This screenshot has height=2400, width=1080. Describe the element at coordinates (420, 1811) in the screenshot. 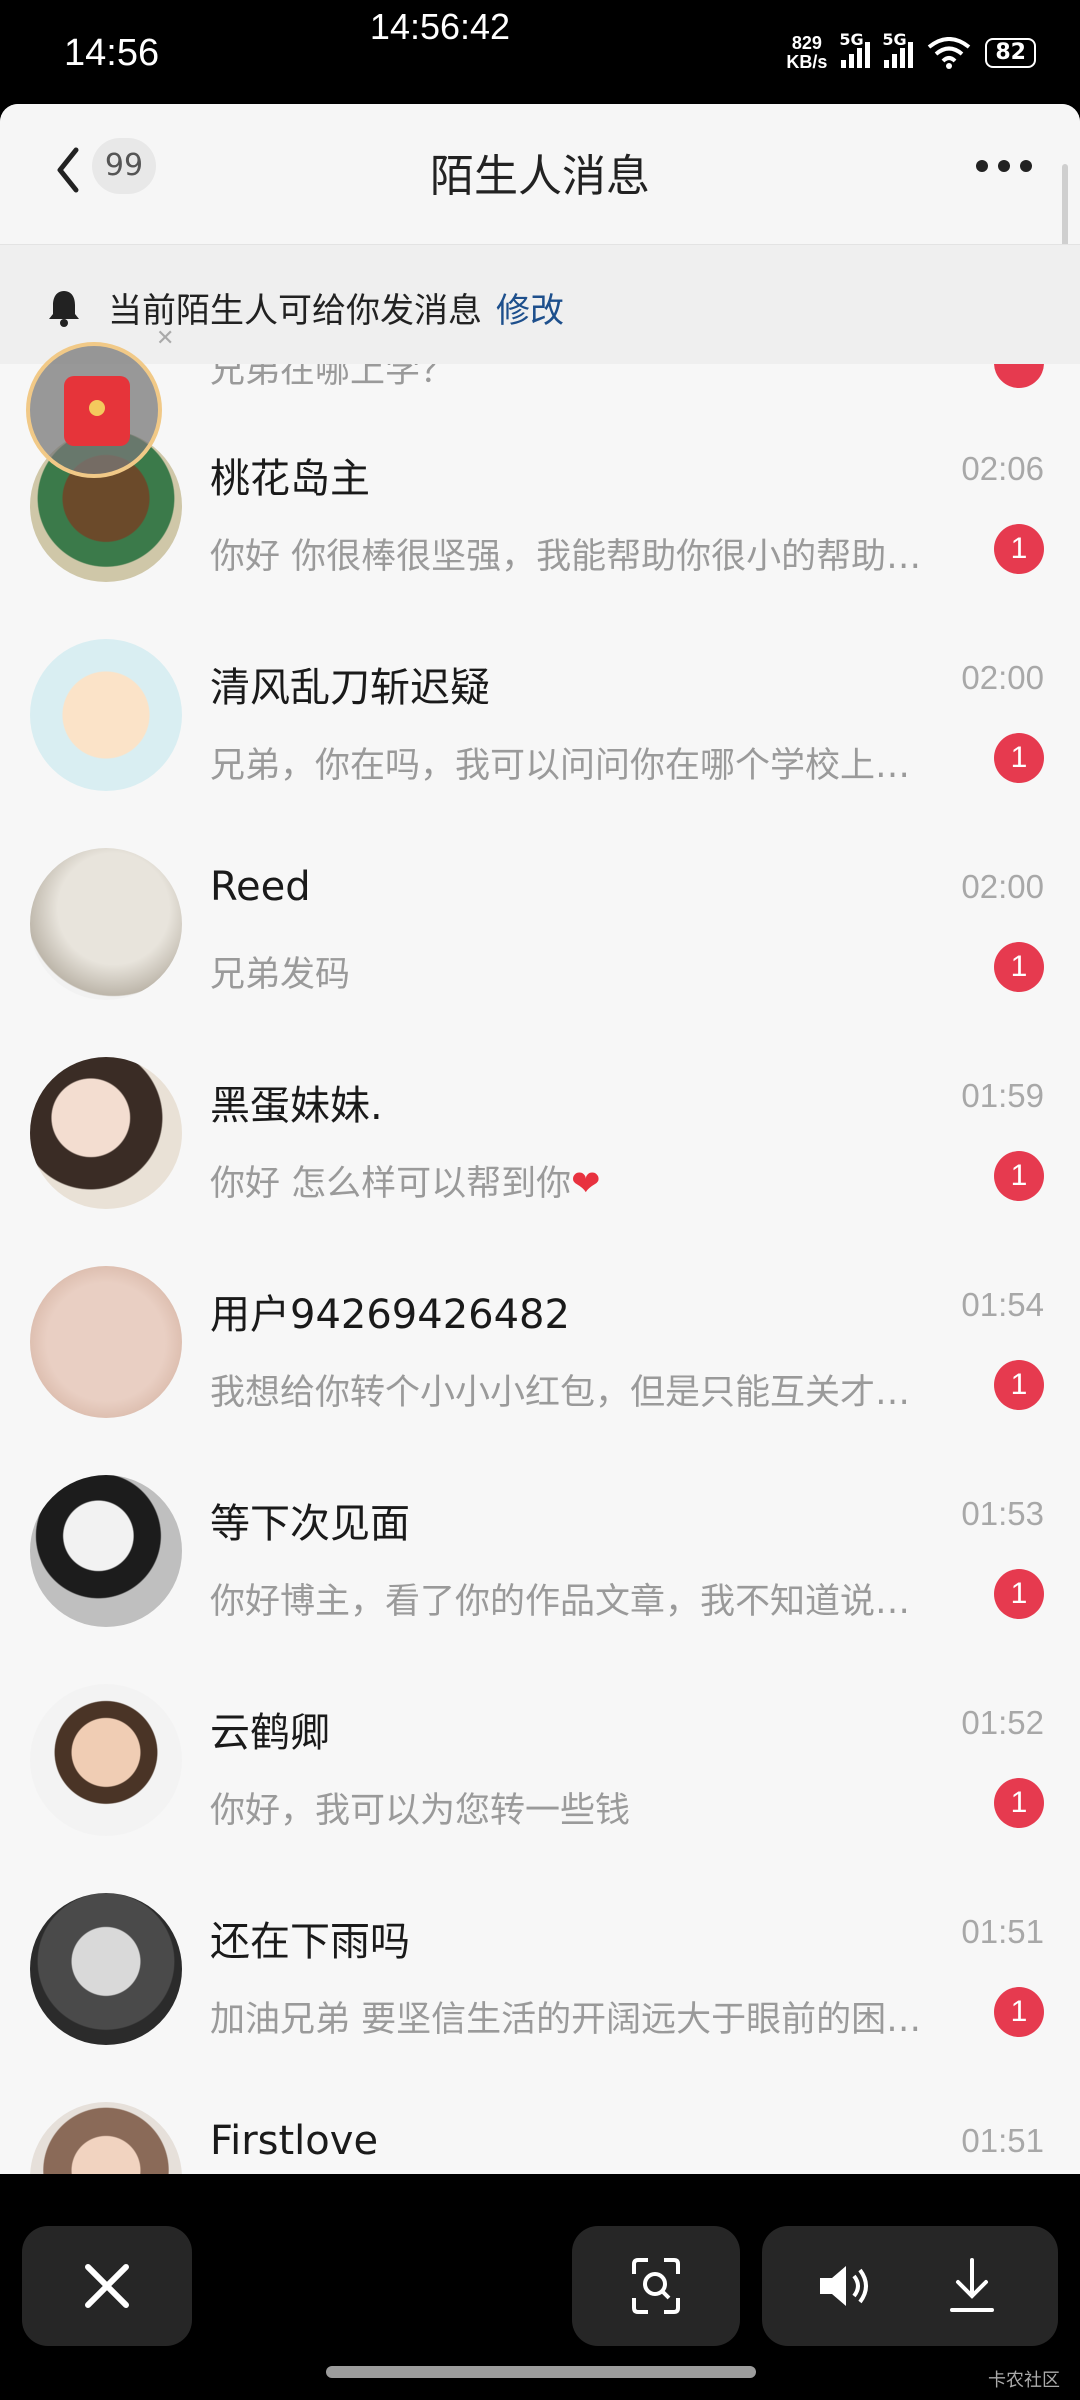

I see `message-preview: 你好，我可以为您转一些钱` at that location.